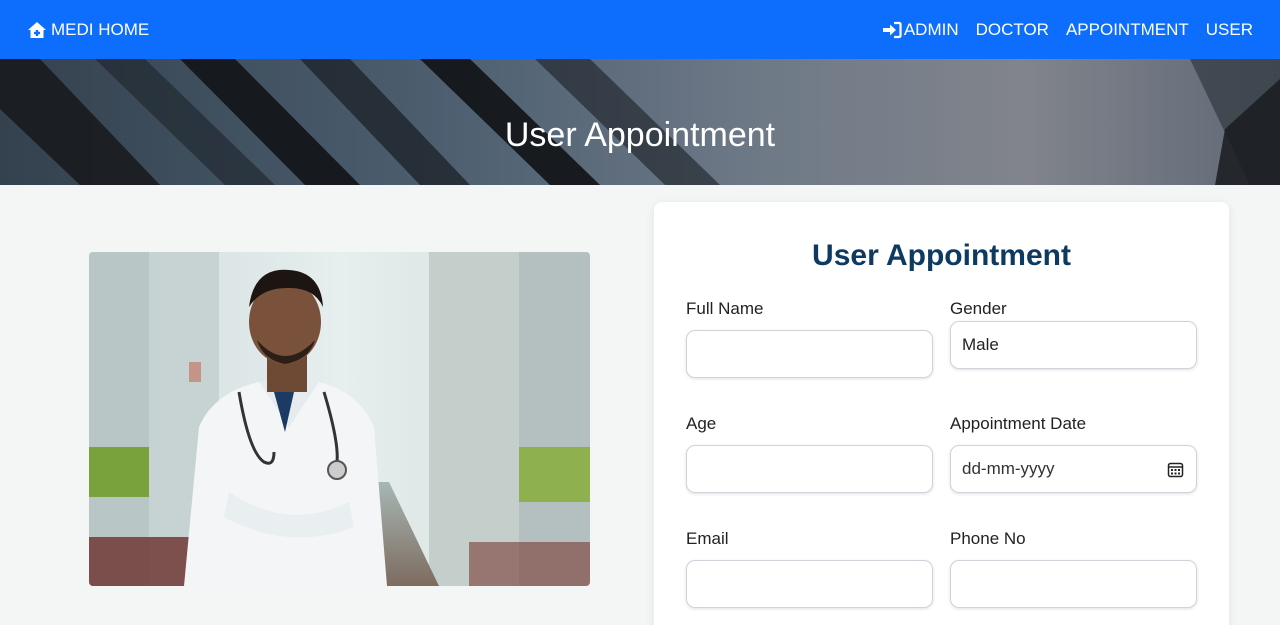 This screenshot has width=1280, height=625. I want to click on nav-admin-link: ADMIN, so click(920, 30).